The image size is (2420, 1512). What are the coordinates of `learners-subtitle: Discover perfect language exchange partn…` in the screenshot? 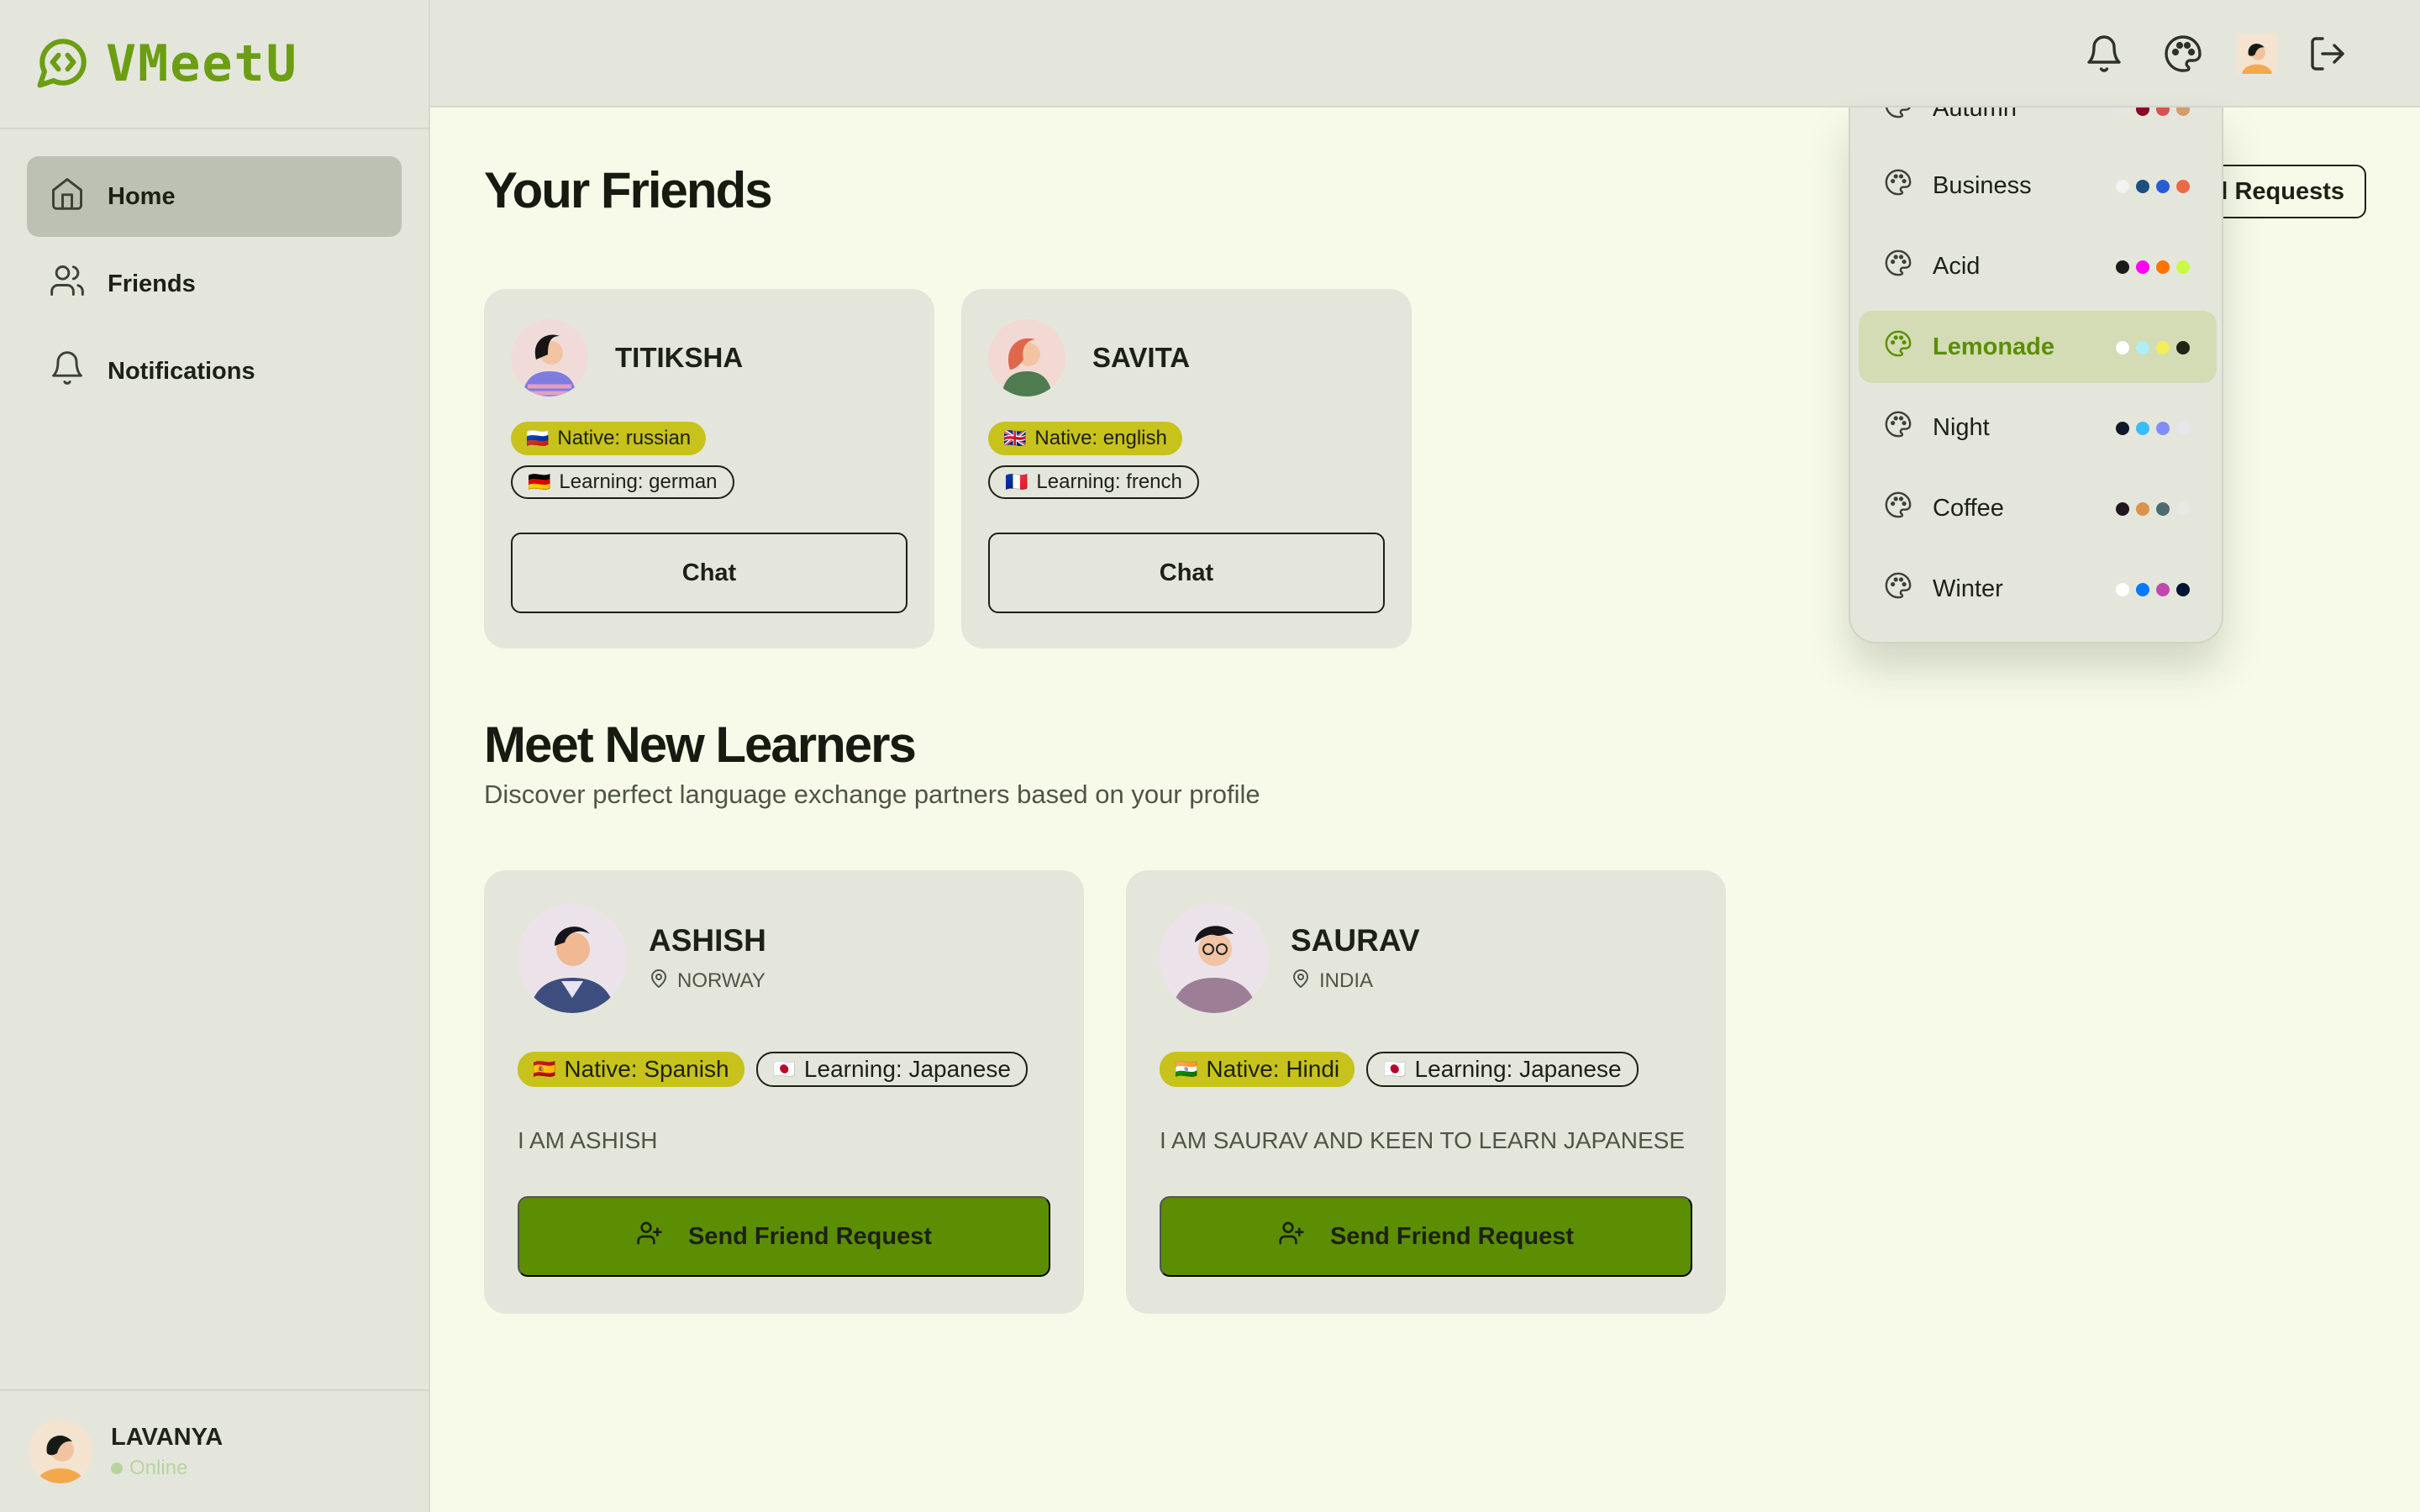 It's located at (872, 794).